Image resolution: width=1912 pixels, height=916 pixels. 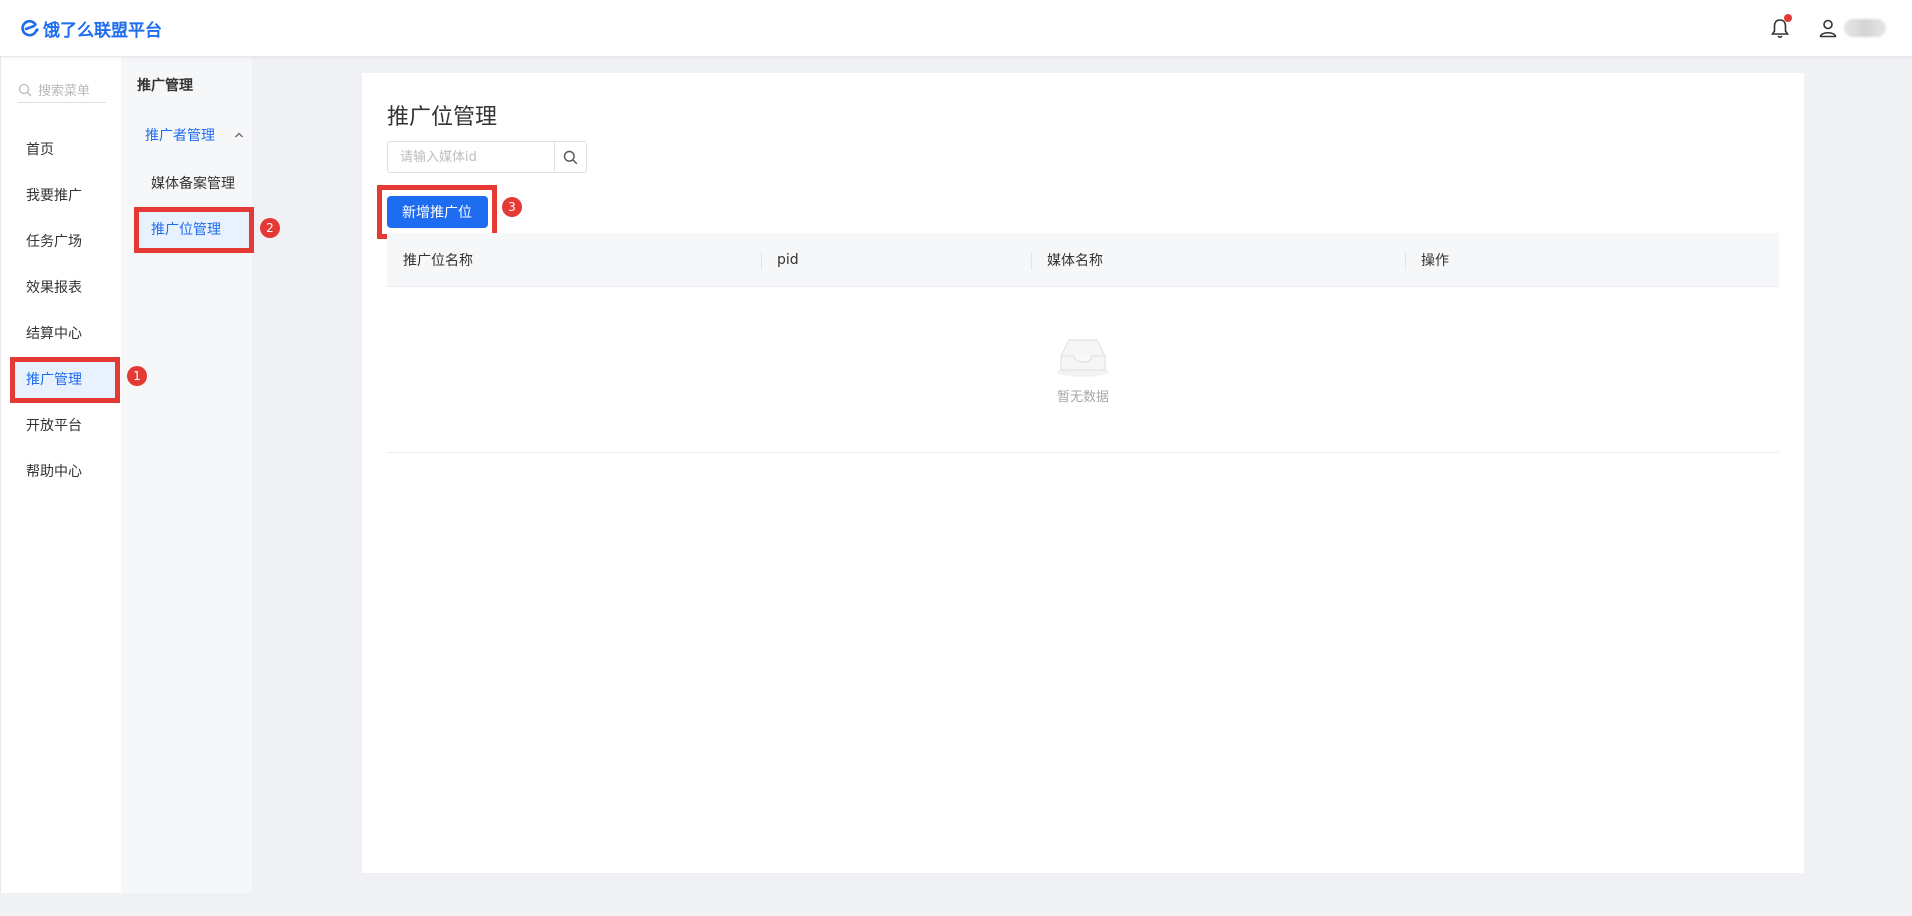 I want to click on media-search, so click(x=487, y=157).